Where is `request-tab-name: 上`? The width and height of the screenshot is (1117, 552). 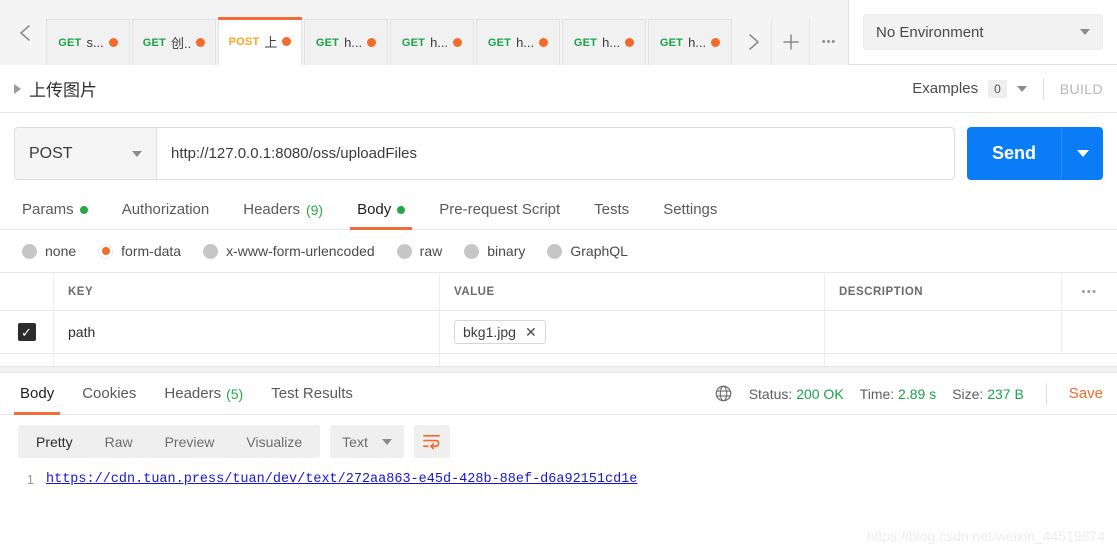
request-tab-name: 上 is located at coordinates (271, 42).